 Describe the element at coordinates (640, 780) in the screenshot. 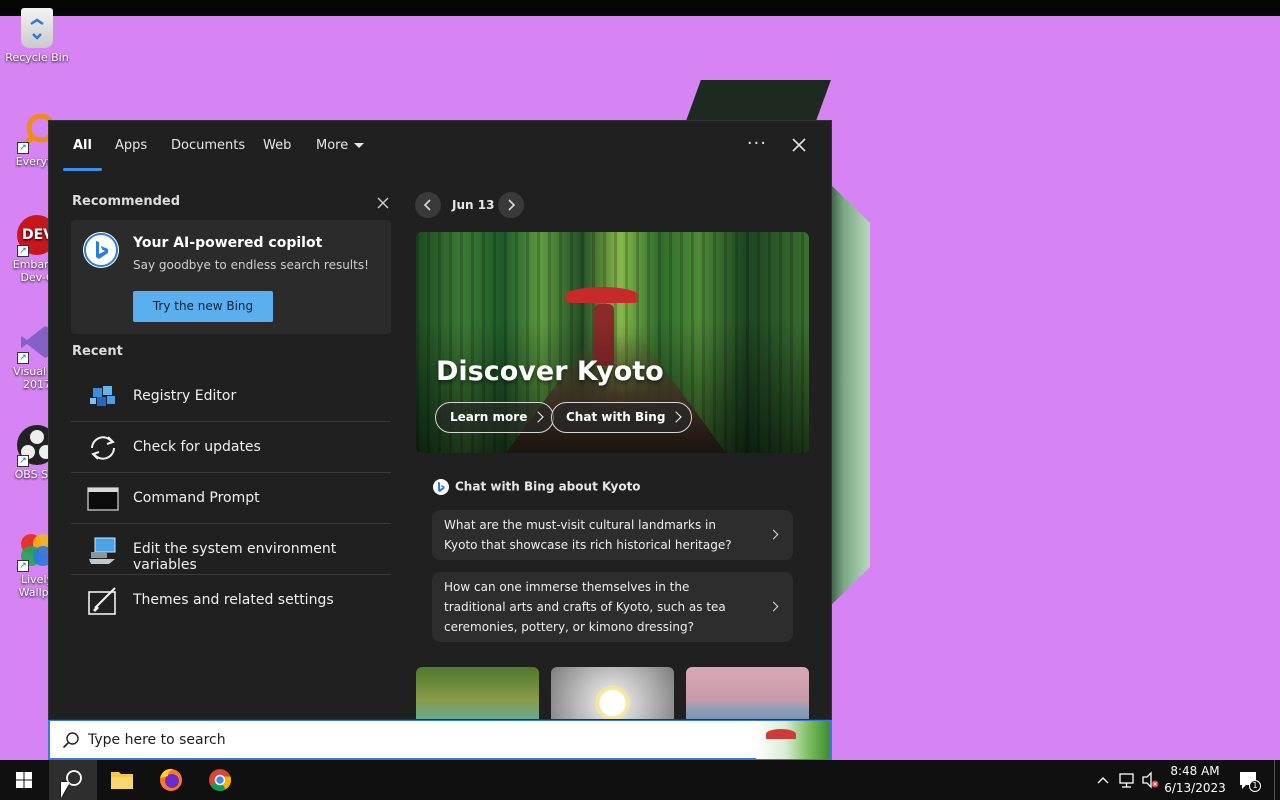

I see `taskbar: 8:48 AM 6/13/2023 1` at that location.